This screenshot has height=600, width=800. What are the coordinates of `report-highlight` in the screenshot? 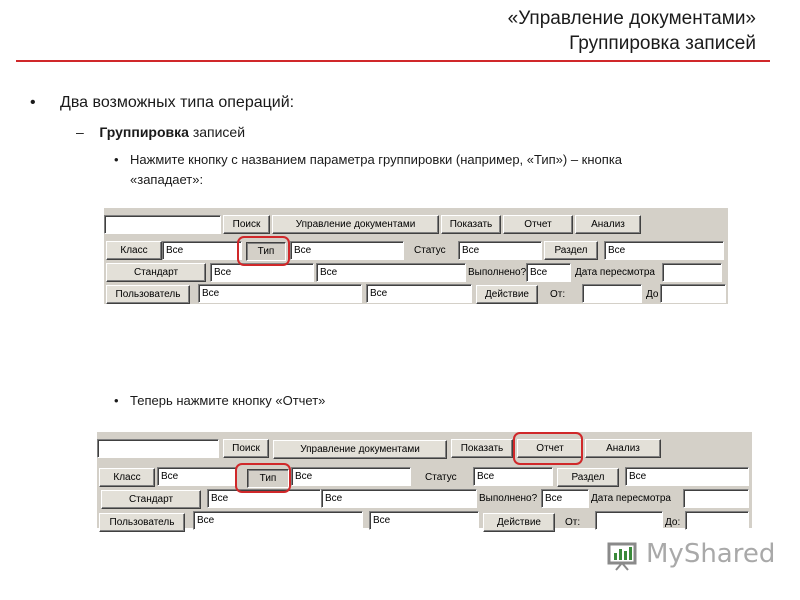 It's located at (548, 448).